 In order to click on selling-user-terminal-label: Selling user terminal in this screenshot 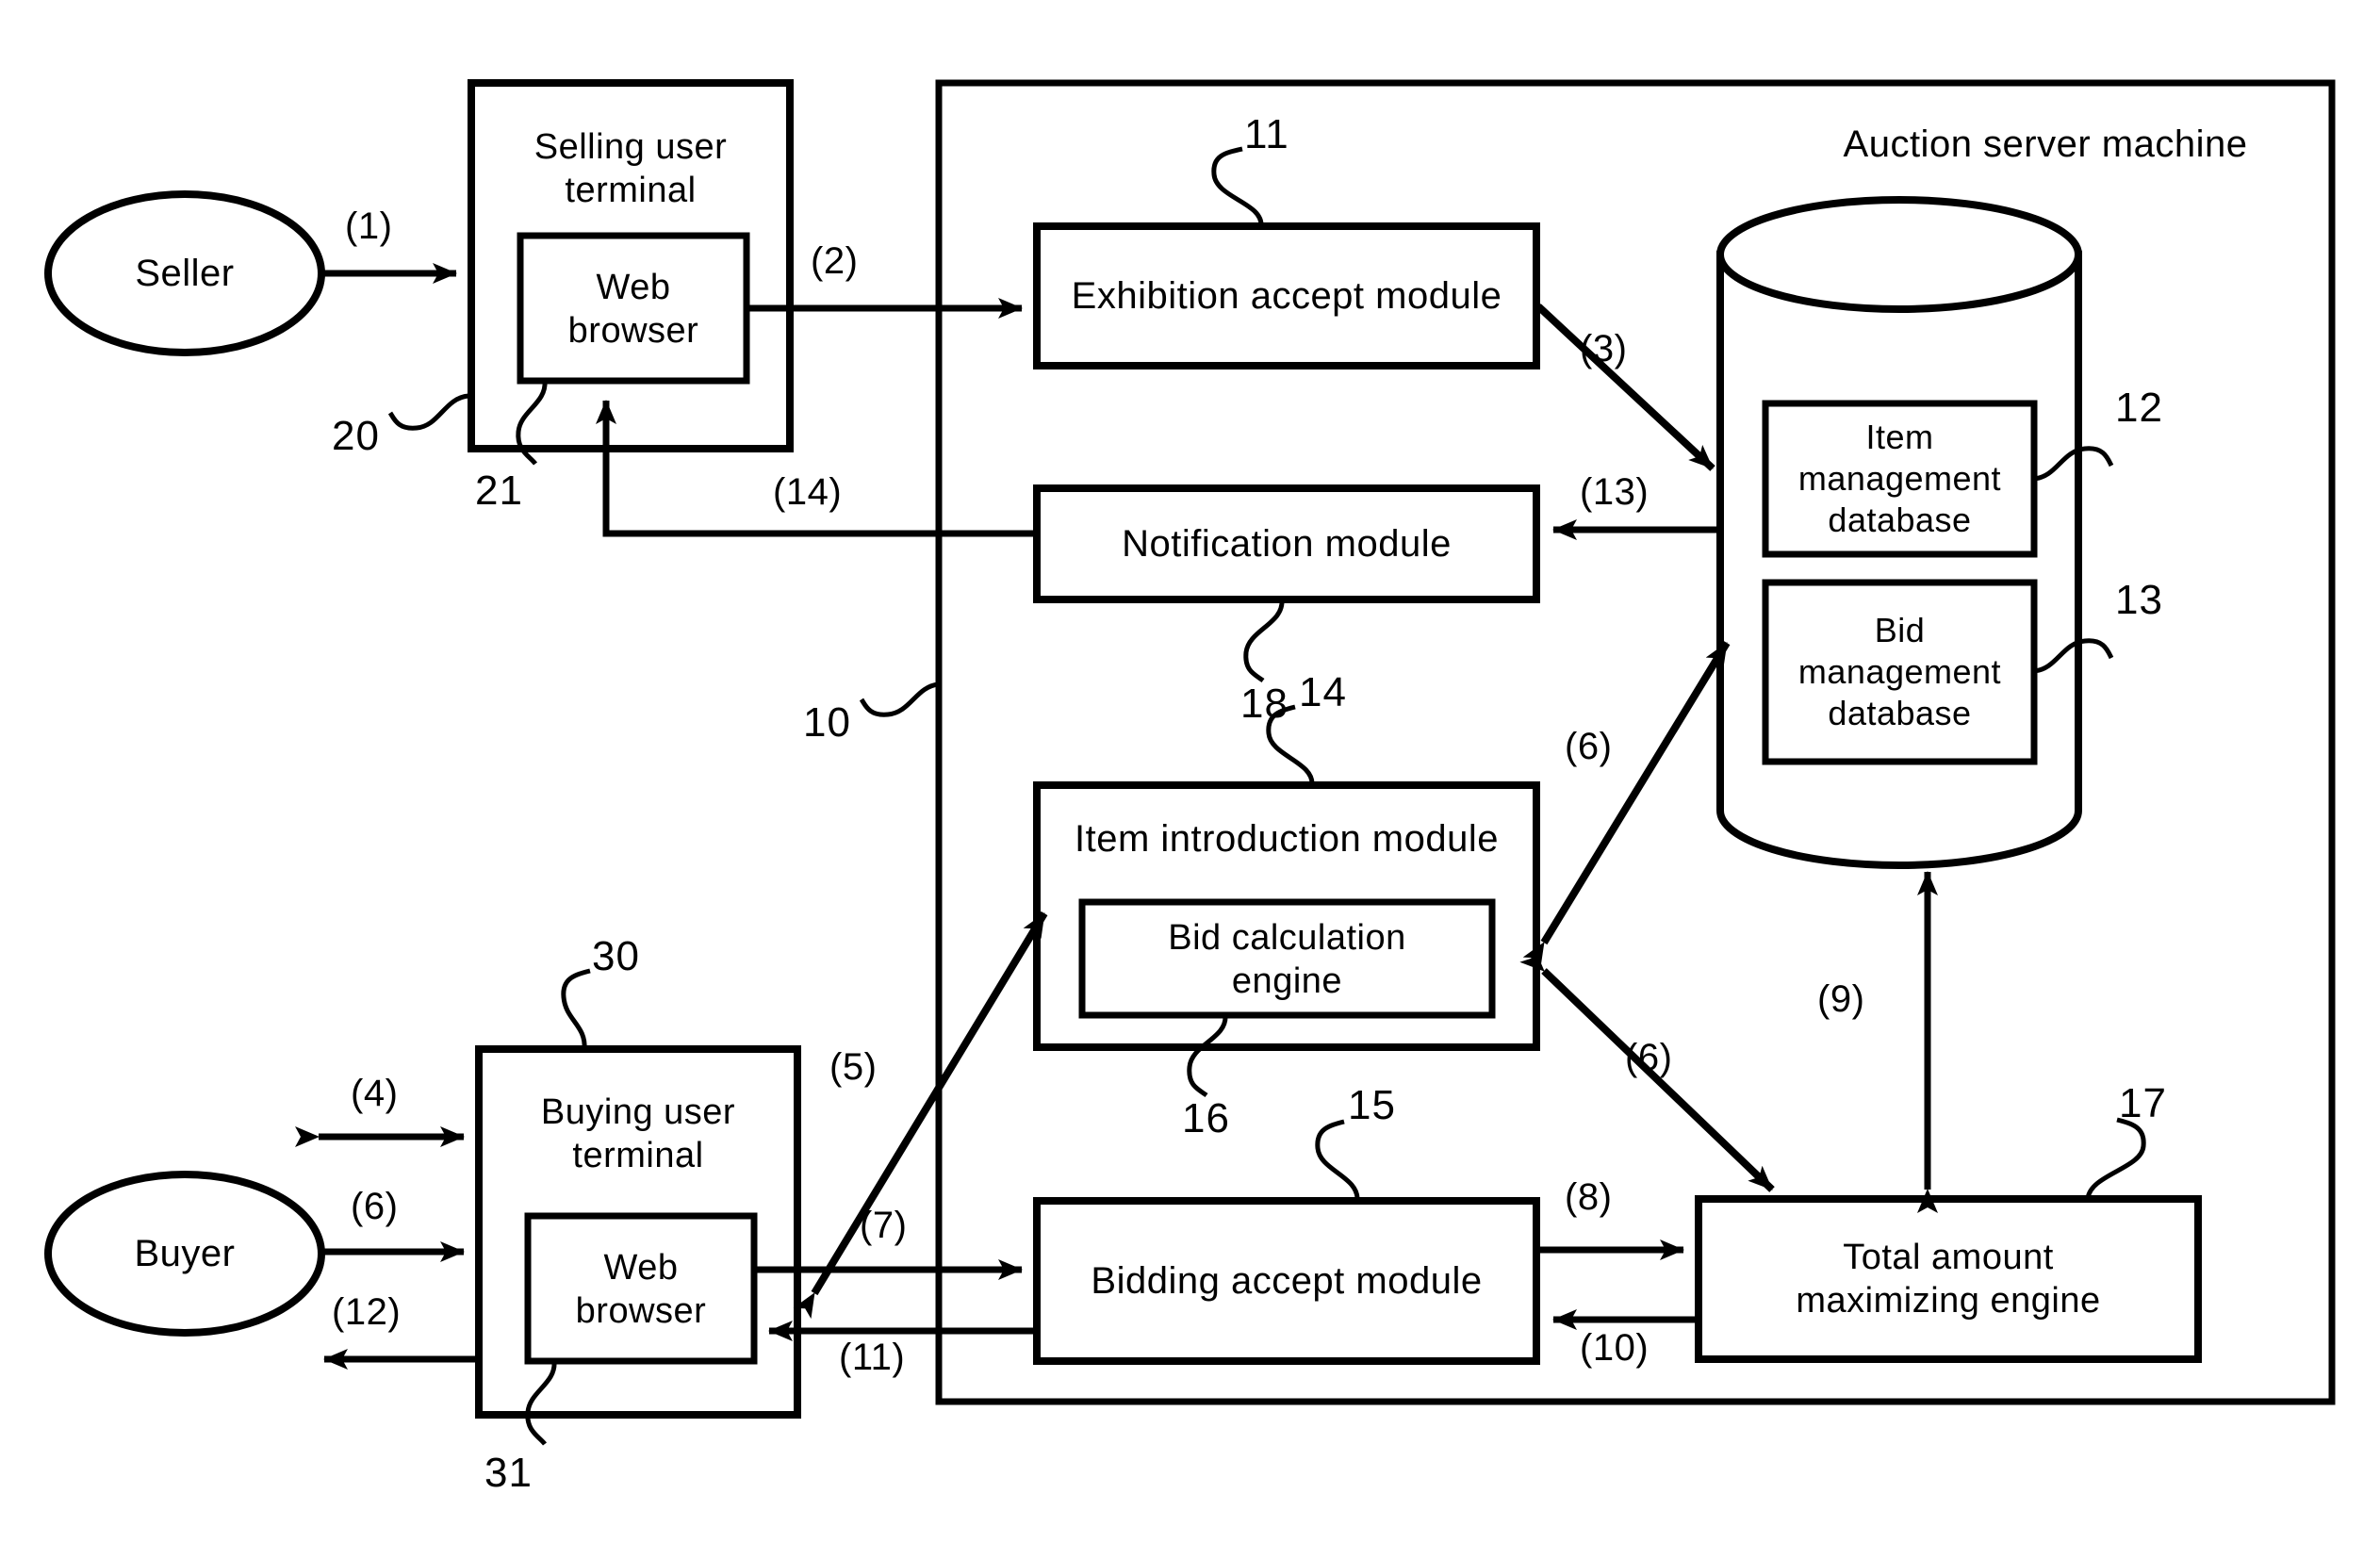, I will do `click(630, 168)`.